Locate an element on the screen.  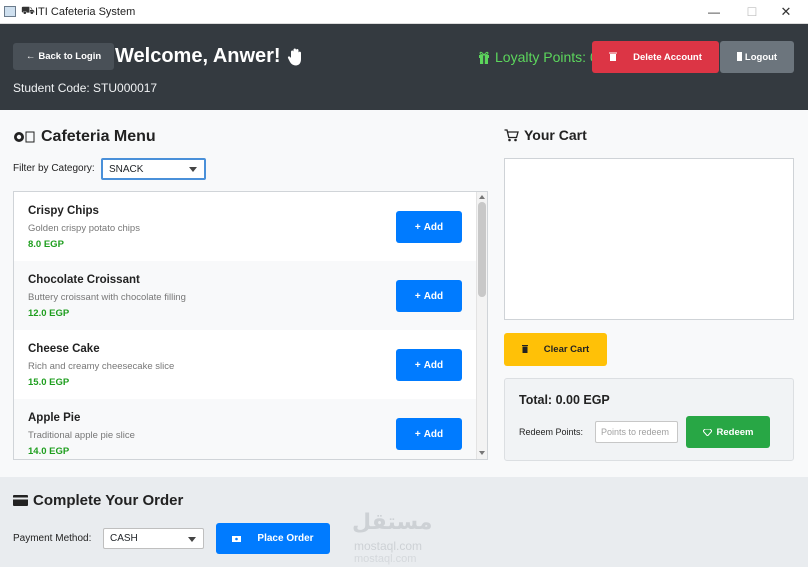
clear-cart-button: Clear Cart is located at coordinates (555, 349).